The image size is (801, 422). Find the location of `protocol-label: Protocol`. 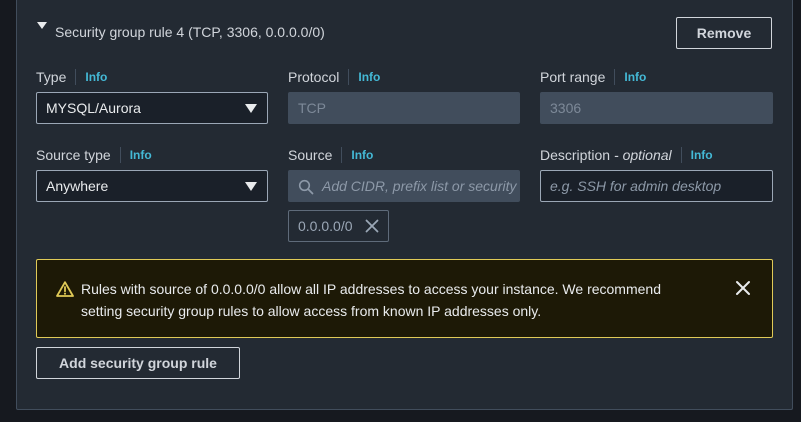

protocol-label: Protocol is located at coordinates (314, 77).